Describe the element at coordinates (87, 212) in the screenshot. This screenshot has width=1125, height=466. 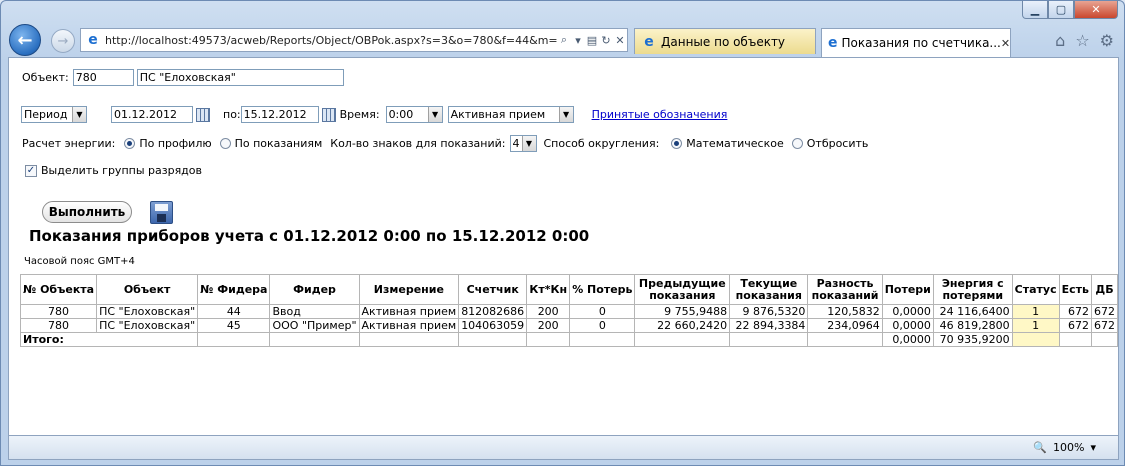
I see `run-button: Выполнить` at that location.